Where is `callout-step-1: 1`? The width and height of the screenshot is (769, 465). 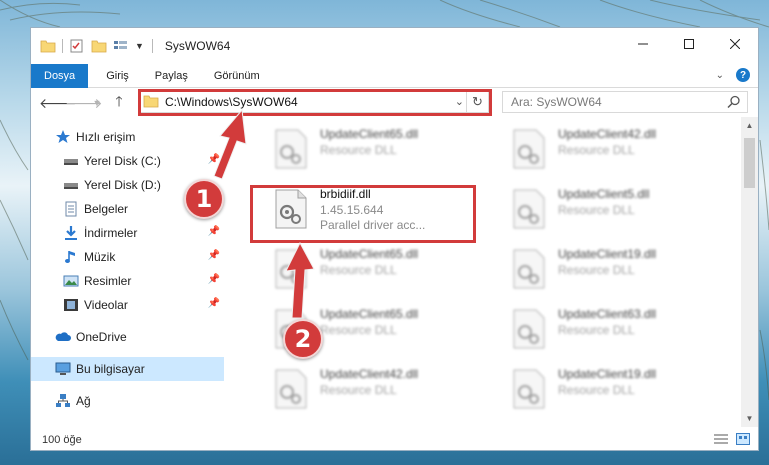
callout-step-1: 1 is located at coordinates (204, 199).